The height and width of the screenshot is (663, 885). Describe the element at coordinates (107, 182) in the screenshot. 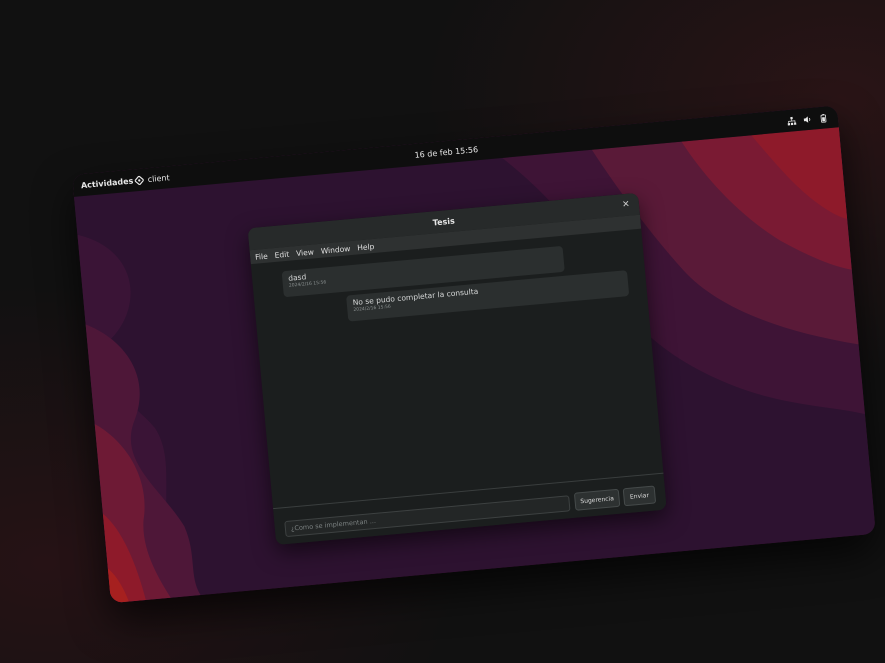

I see `activities-label: Actividades` at that location.